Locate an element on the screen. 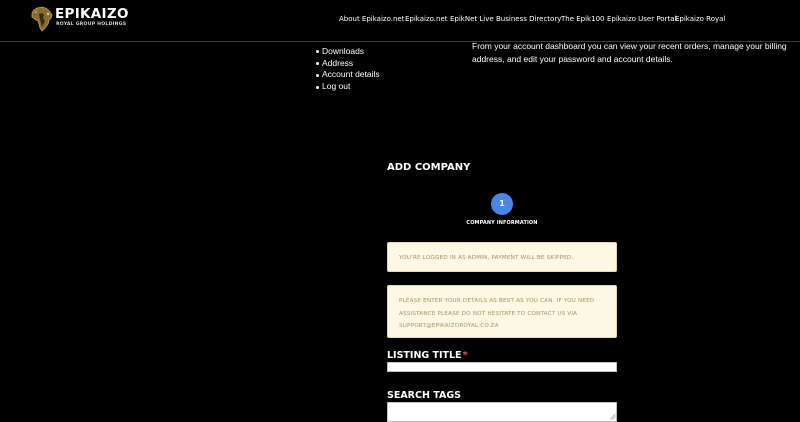 The width and height of the screenshot is (800, 422). listing-title-label: LISTING TITLE* is located at coordinates (427, 355).